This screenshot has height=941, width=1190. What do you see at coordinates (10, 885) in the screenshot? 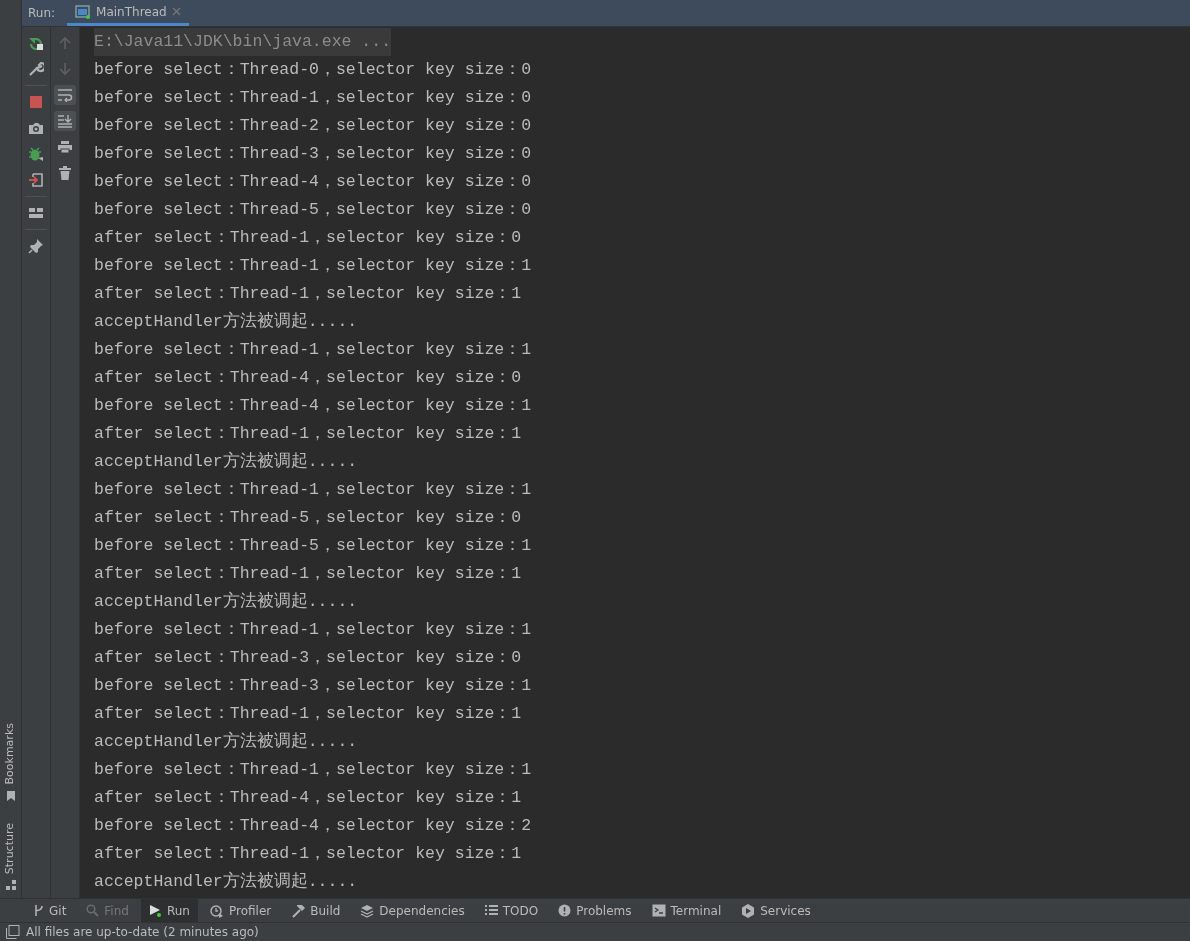
I see `structure-icon` at bounding box center [10, 885].